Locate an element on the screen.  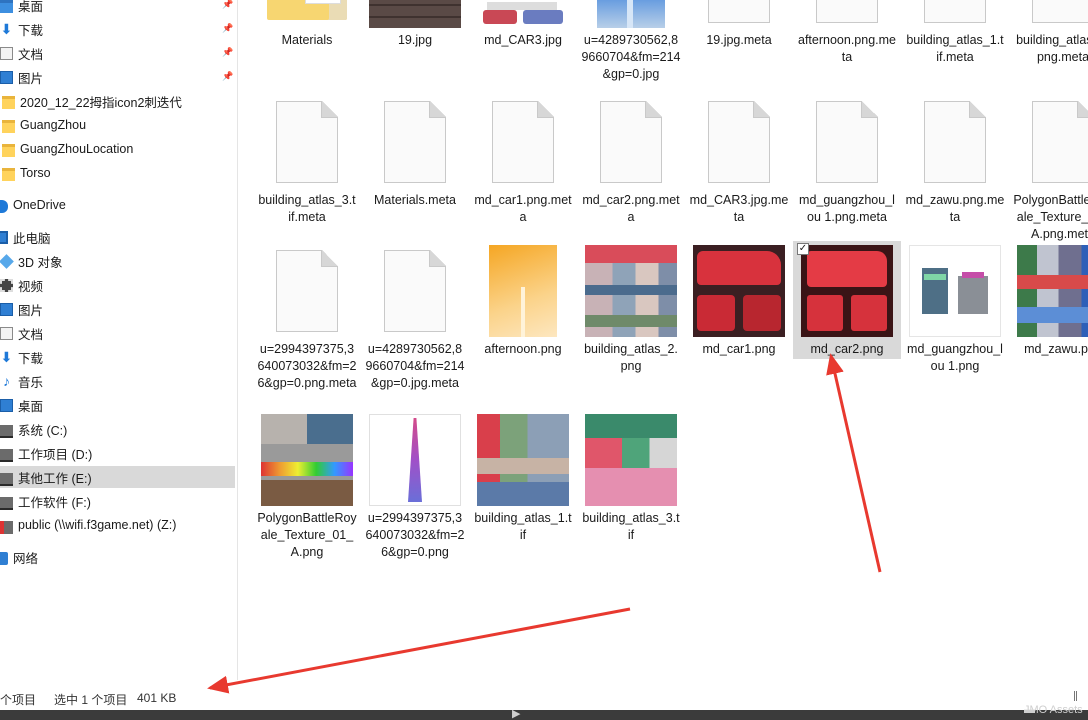
sidebar-item-desktop: 桌面 is located at coordinates (118, 405).